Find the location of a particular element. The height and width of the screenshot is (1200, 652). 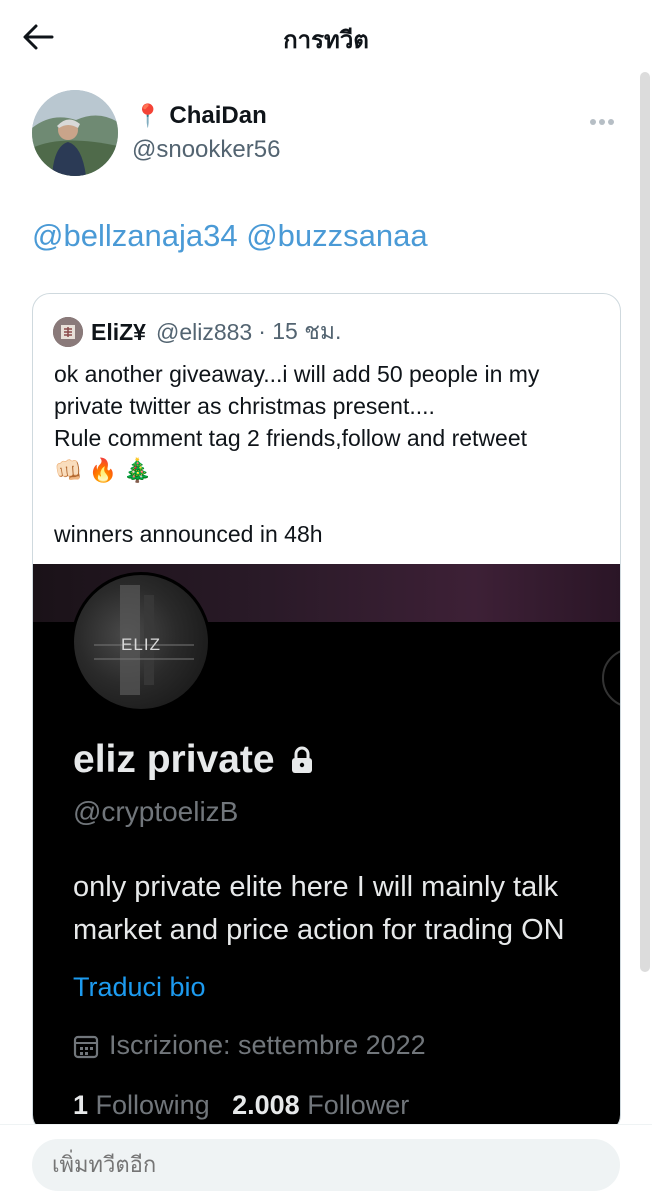

profile-joined-text: Iscrizione: settembre 2022 is located at coordinates (267, 1045).